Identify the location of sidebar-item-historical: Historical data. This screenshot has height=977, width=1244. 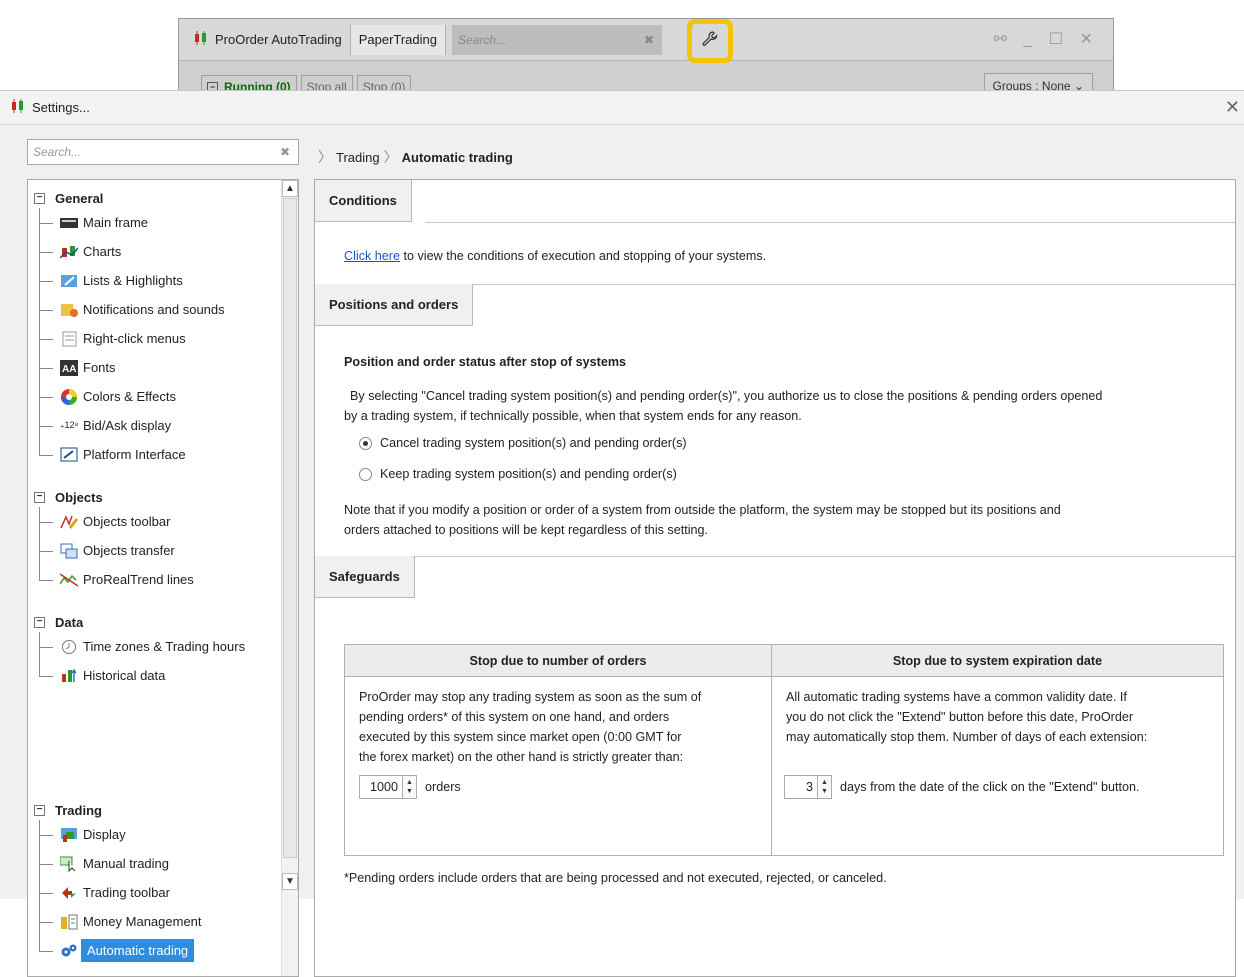
(139, 675).